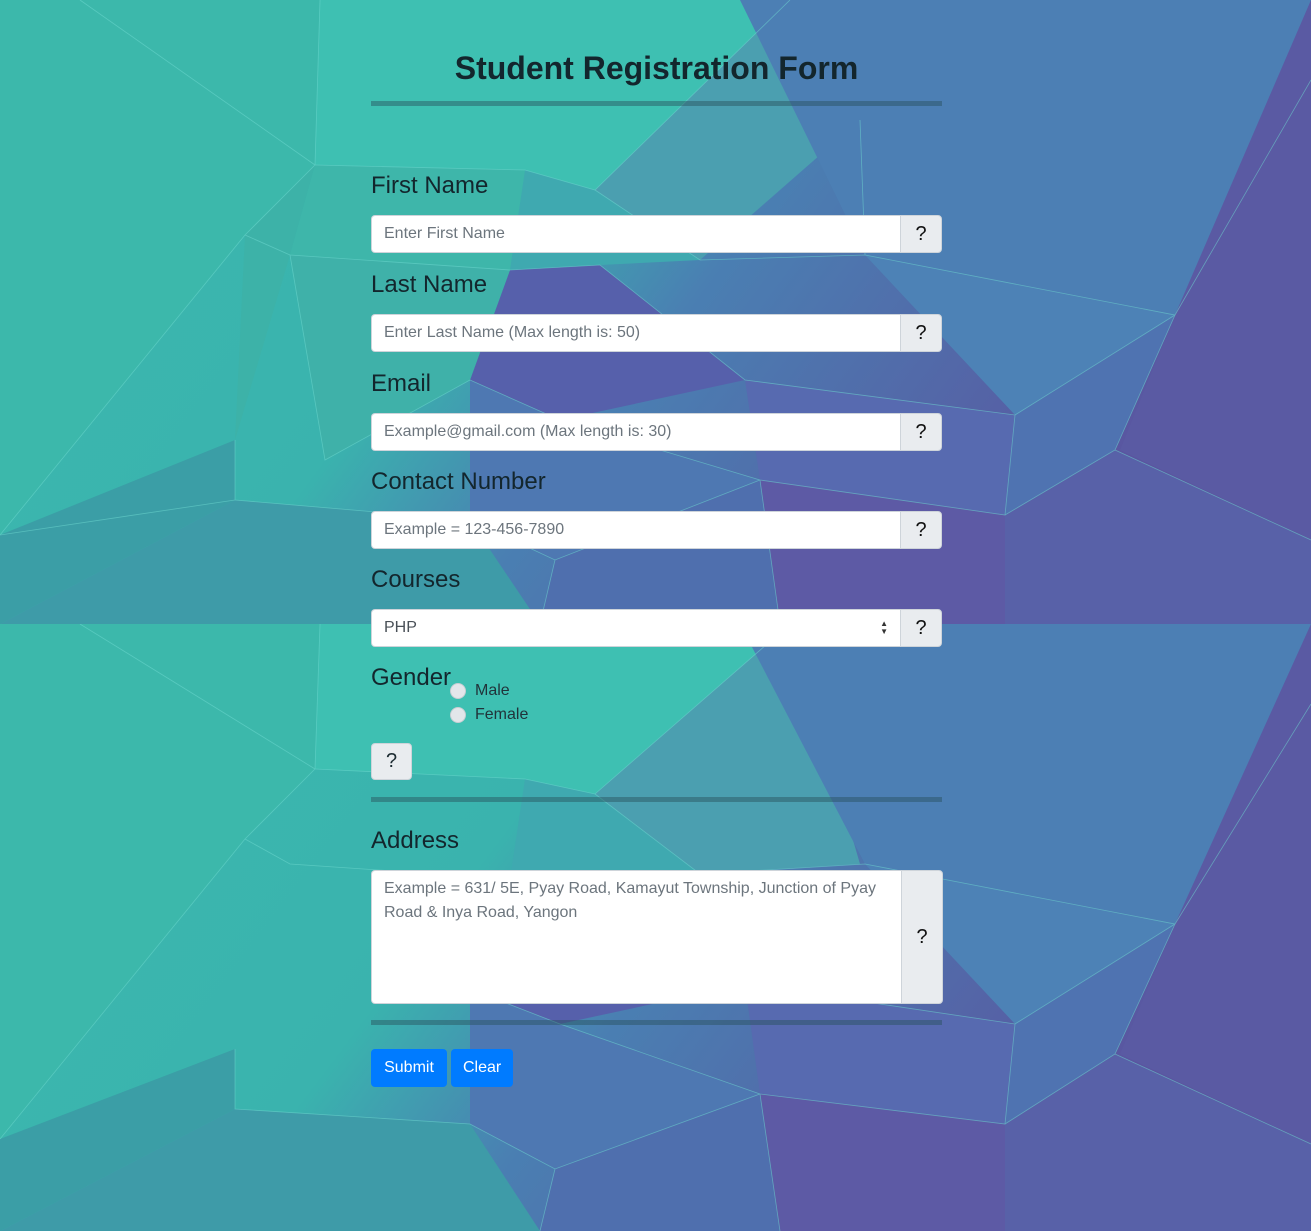 The image size is (1311, 1231). Describe the element at coordinates (656, 103) in the screenshot. I see `title-divider` at that location.